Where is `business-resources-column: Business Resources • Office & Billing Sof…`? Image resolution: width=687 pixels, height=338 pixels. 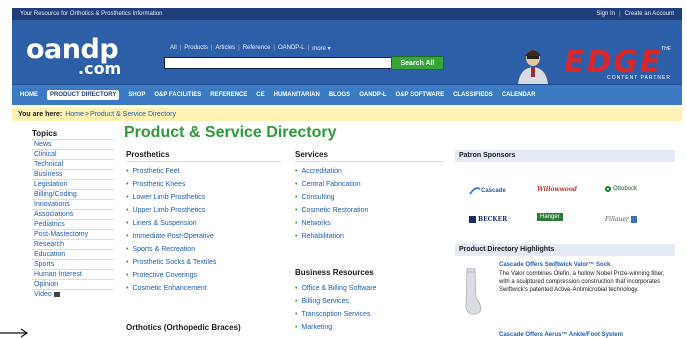
business-resources-column: Business Resources • Office & Billing Sof… is located at coordinates (370, 301).